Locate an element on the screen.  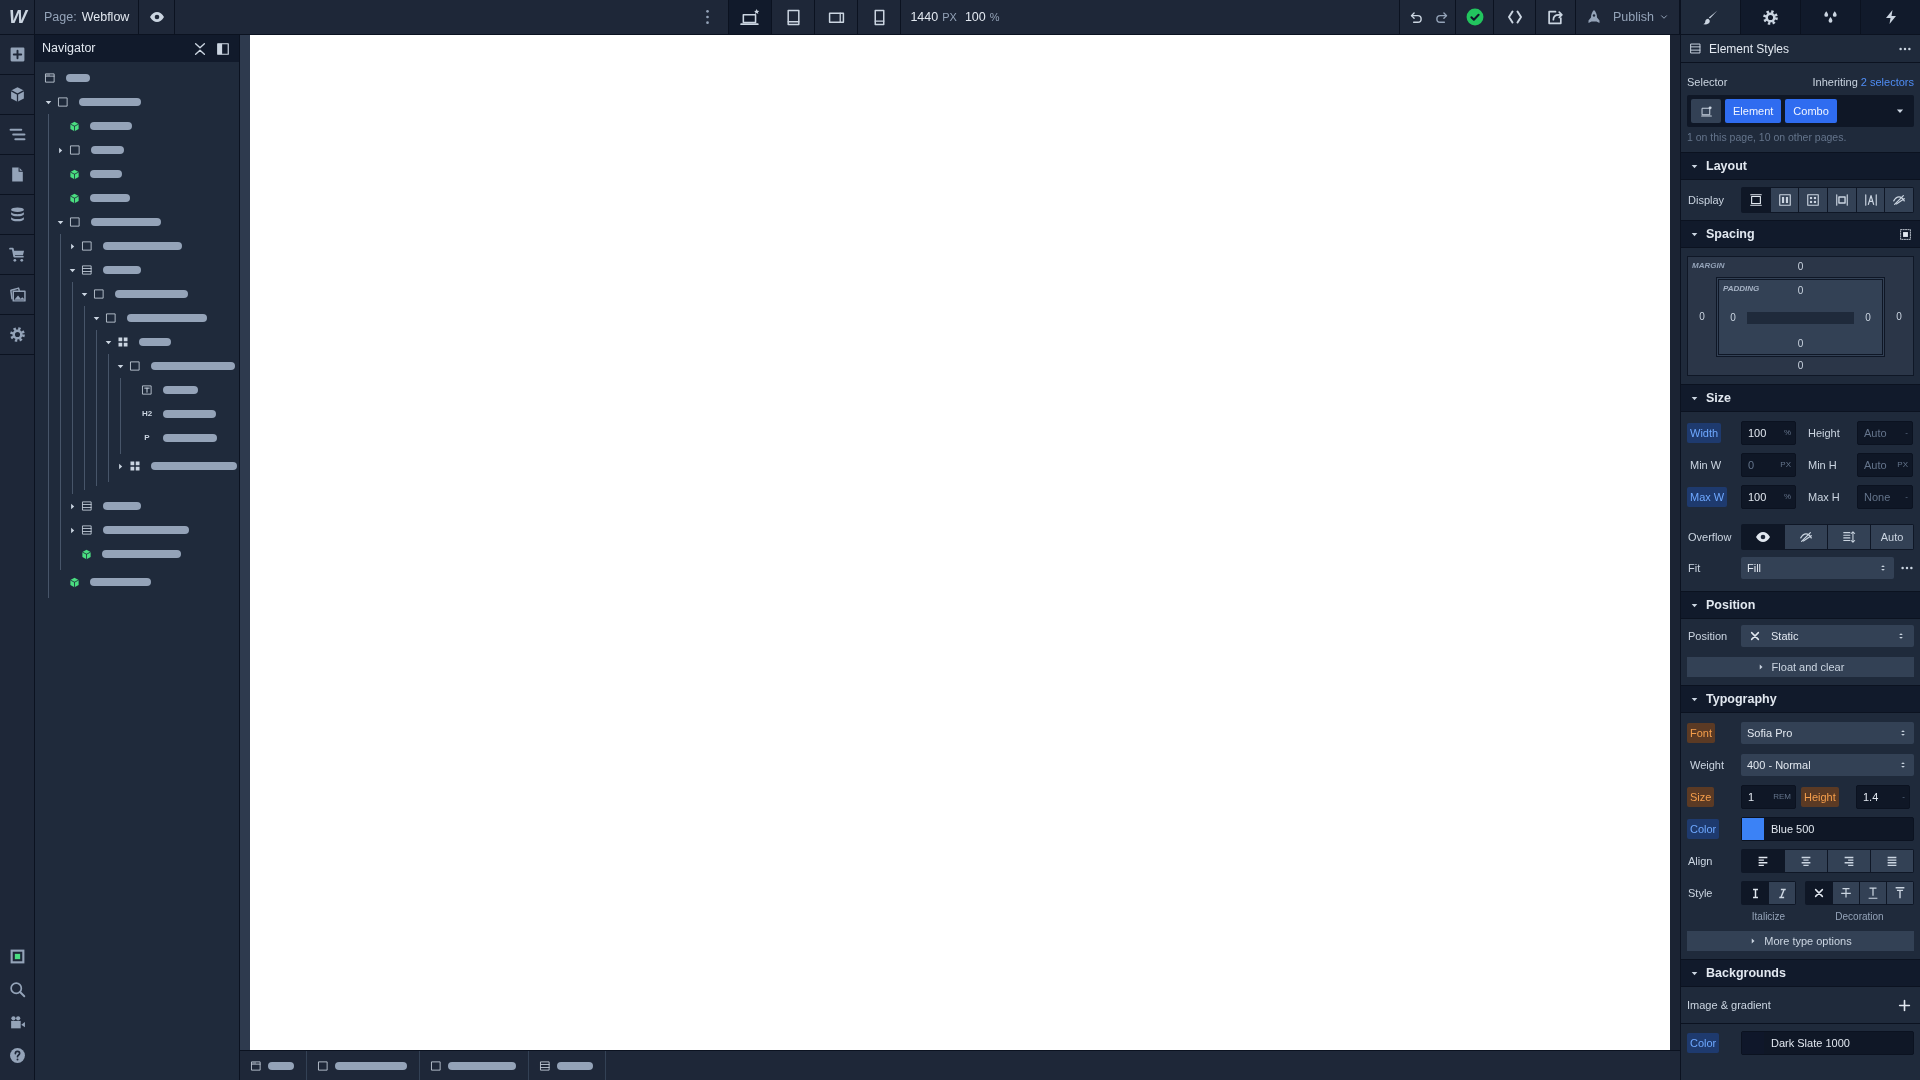
selector-chip: Element is located at coordinates (1753, 111).